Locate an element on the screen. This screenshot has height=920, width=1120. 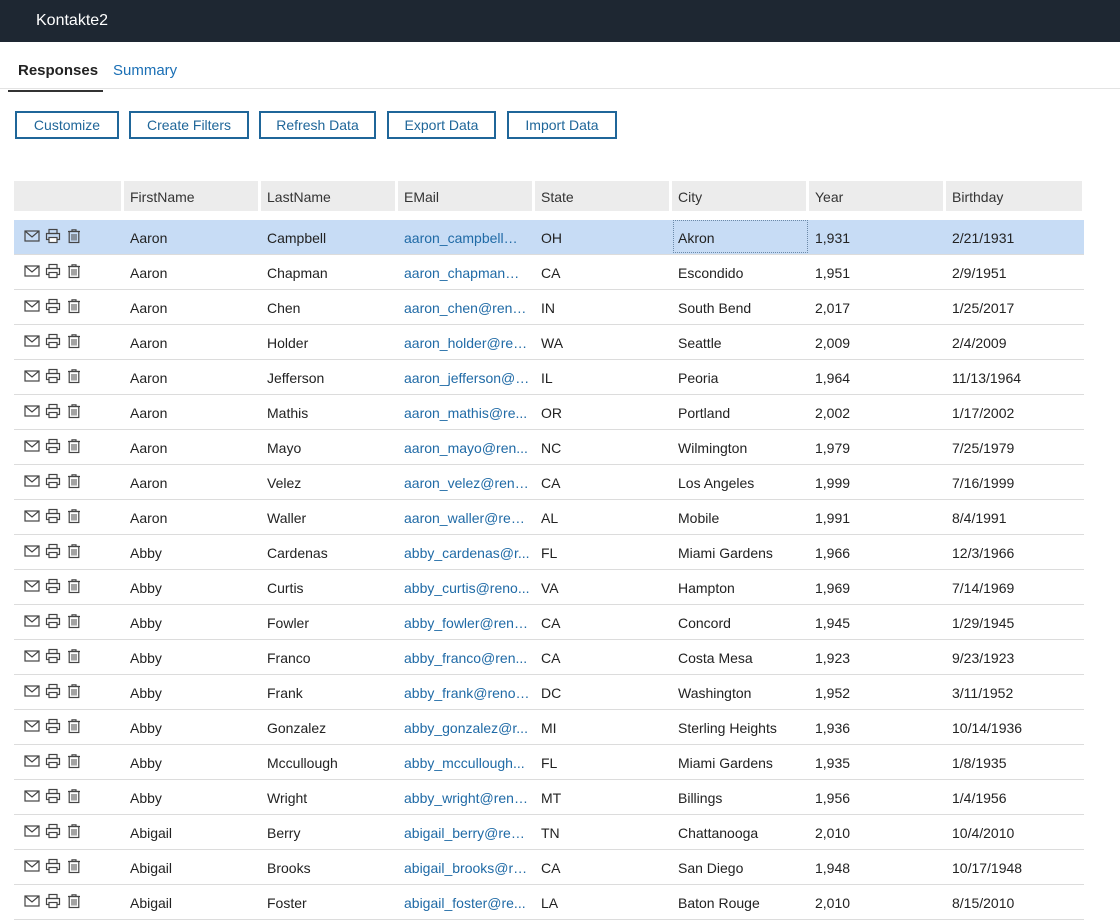
export-data-button: Export Data is located at coordinates (441, 125).